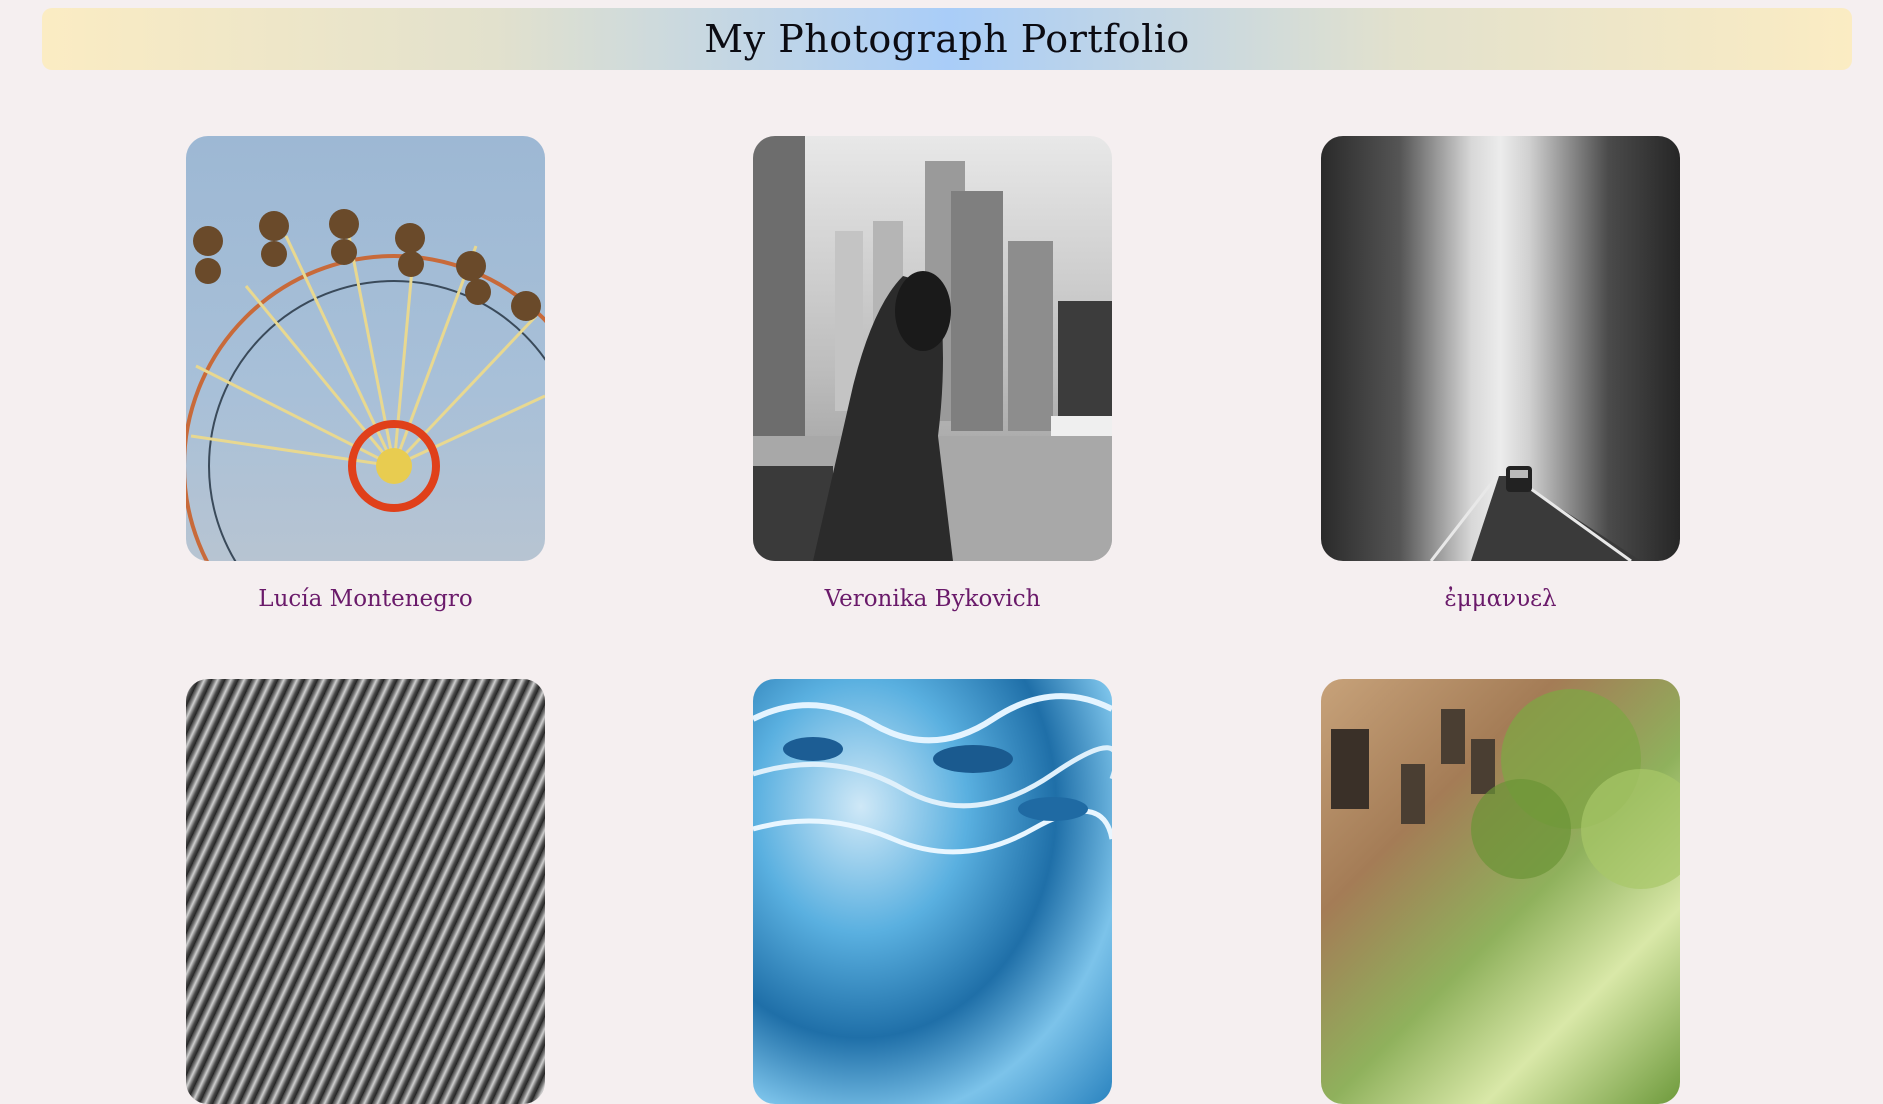  I want to click on grass-photo, so click(365, 891).